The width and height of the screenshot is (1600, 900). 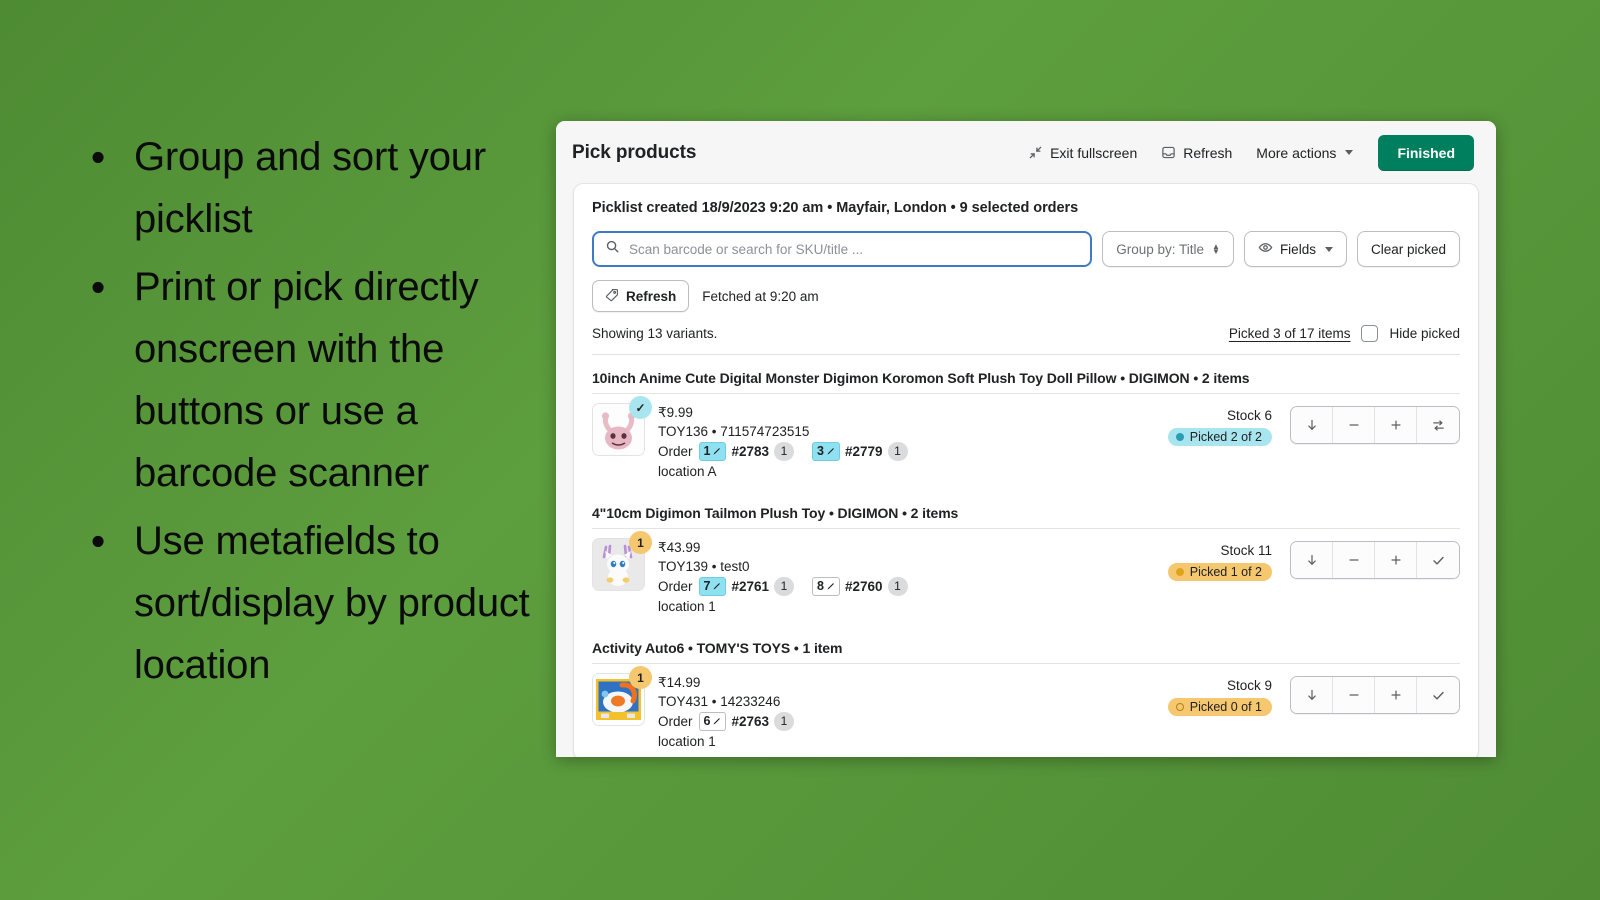 I want to click on fields-button: Fields, so click(x=1295, y=249).